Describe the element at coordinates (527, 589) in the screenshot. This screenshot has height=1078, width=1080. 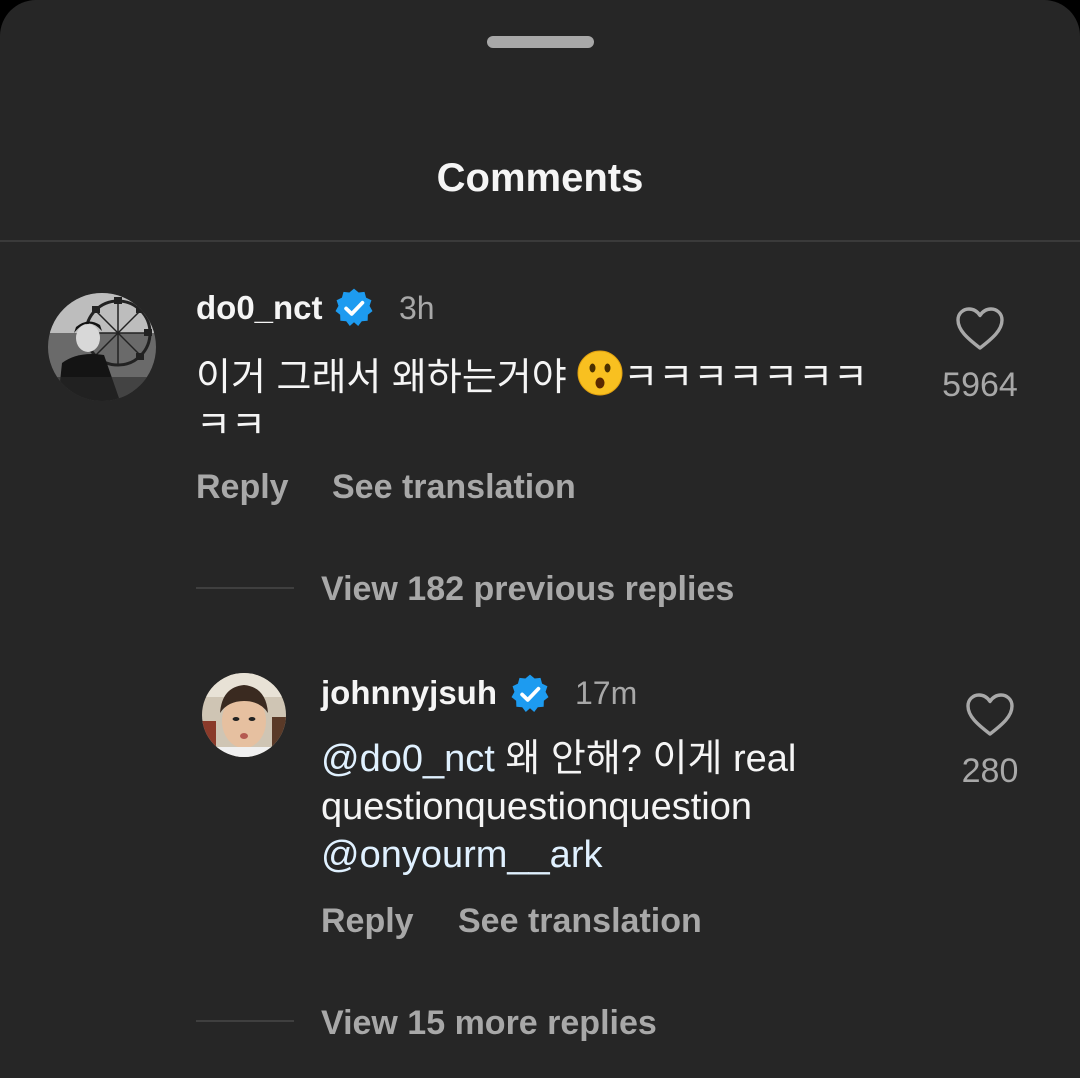
I see `view-previous-replies-button: View 182 previous replies` at that location.